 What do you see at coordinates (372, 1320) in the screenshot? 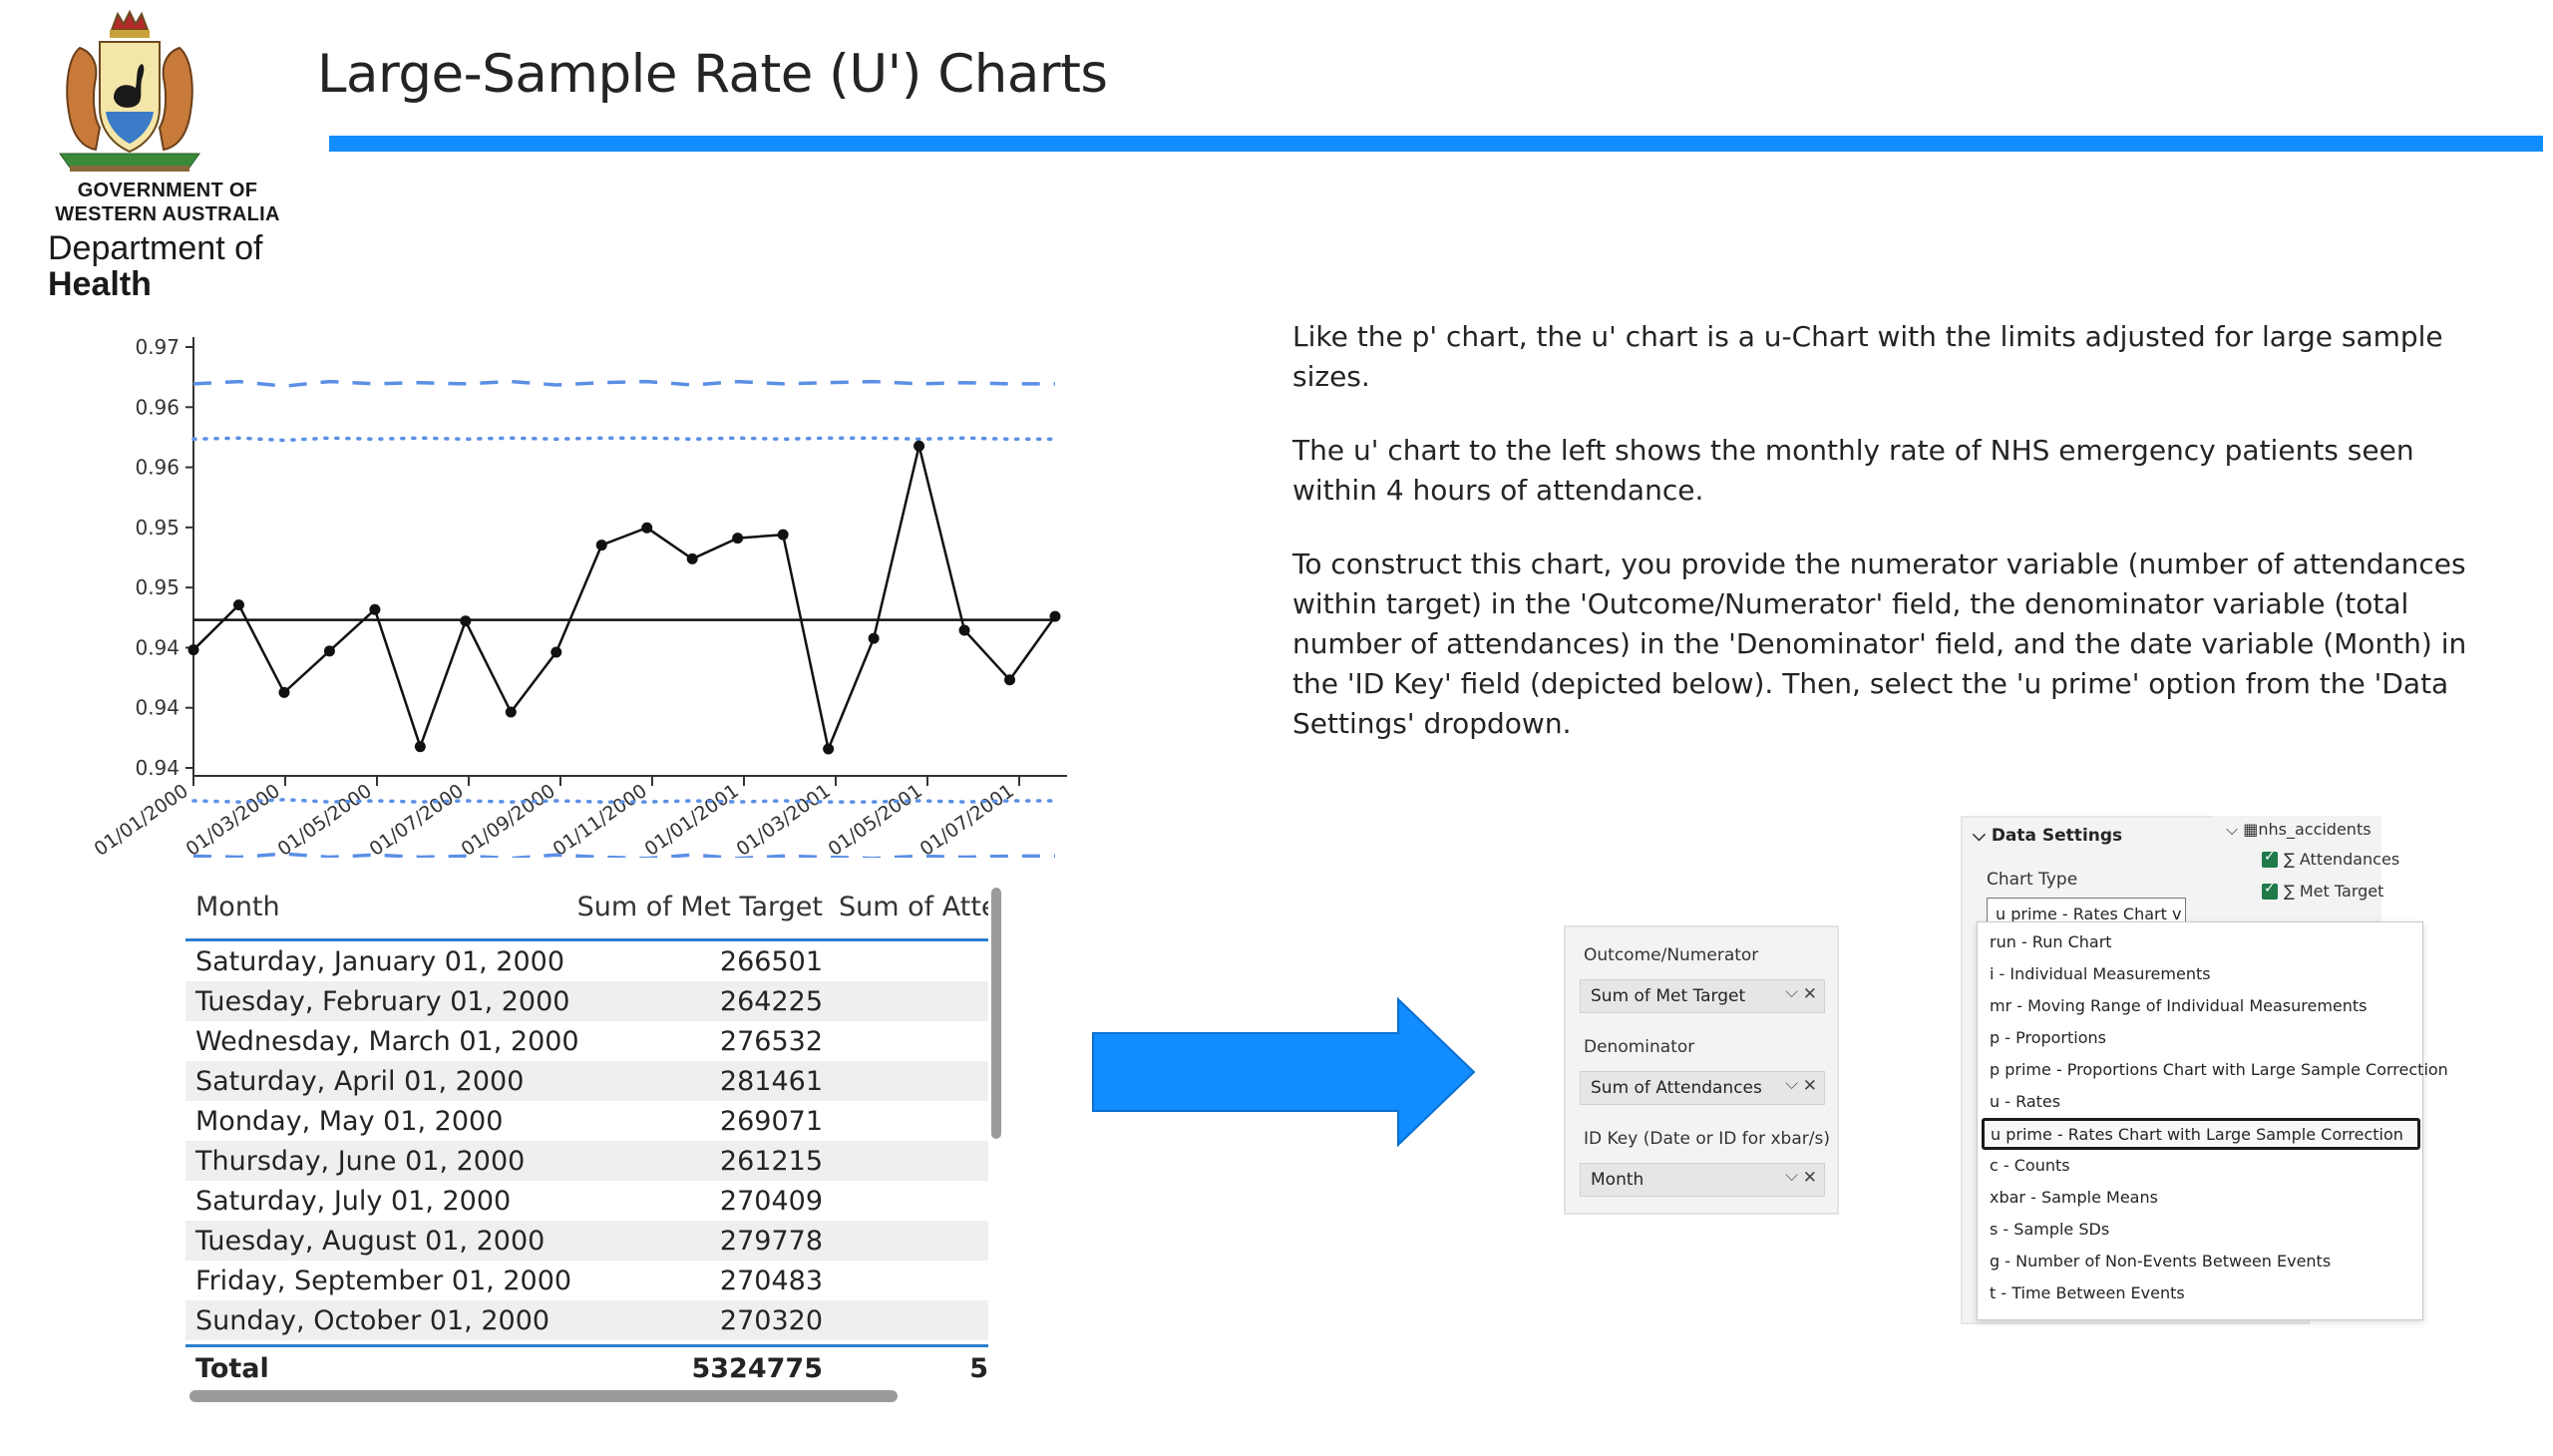
I see `cell-month: Sunday, October 01, 2000` at bounding box center [372, 1320].